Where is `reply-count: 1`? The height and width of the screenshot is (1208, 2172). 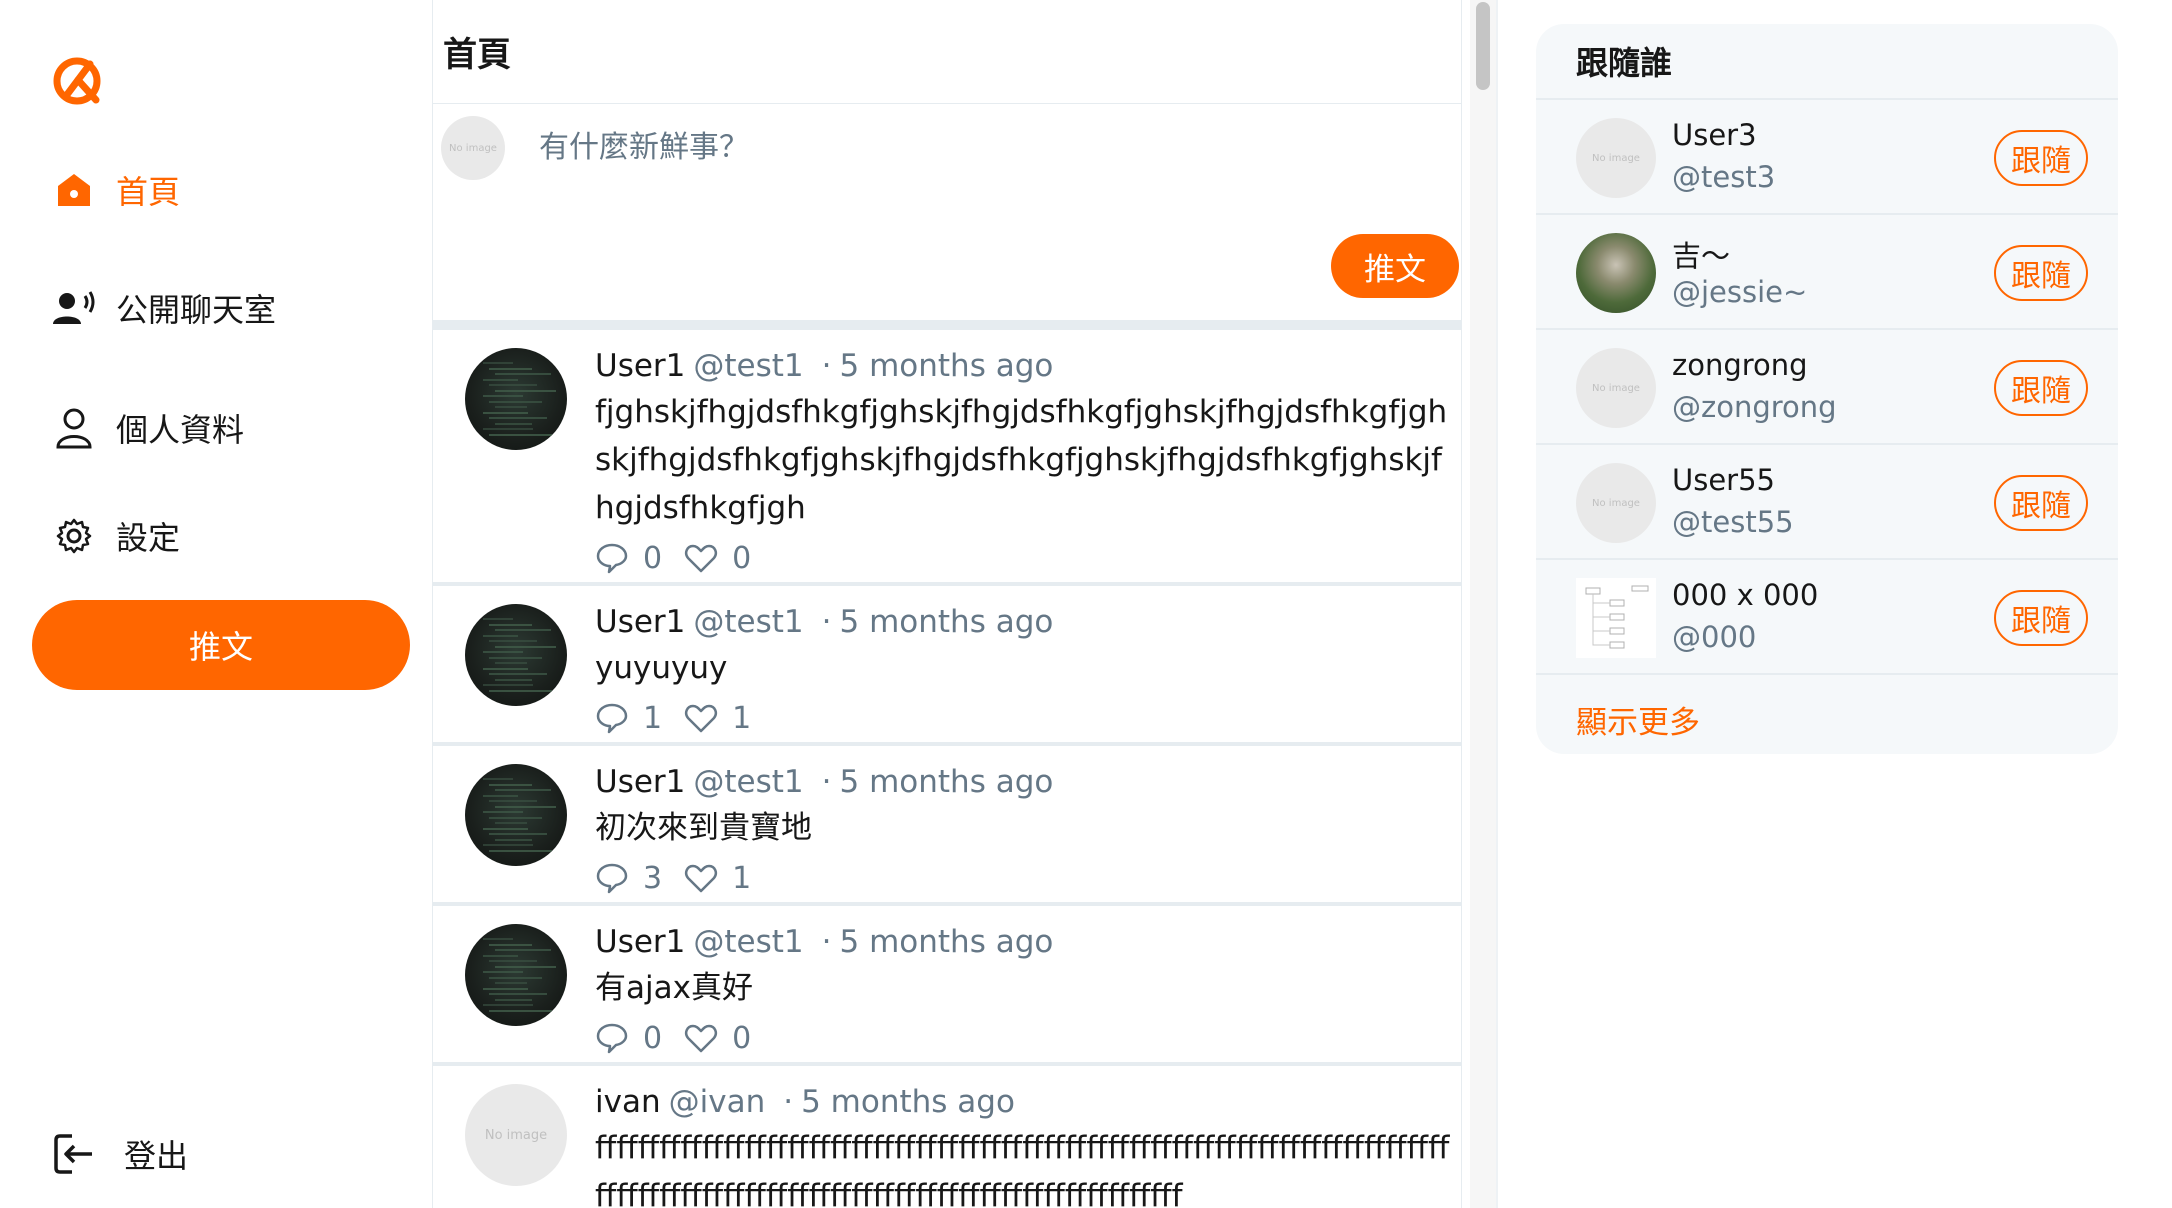
reply-count: 1 is located at coordinates (653, 718).